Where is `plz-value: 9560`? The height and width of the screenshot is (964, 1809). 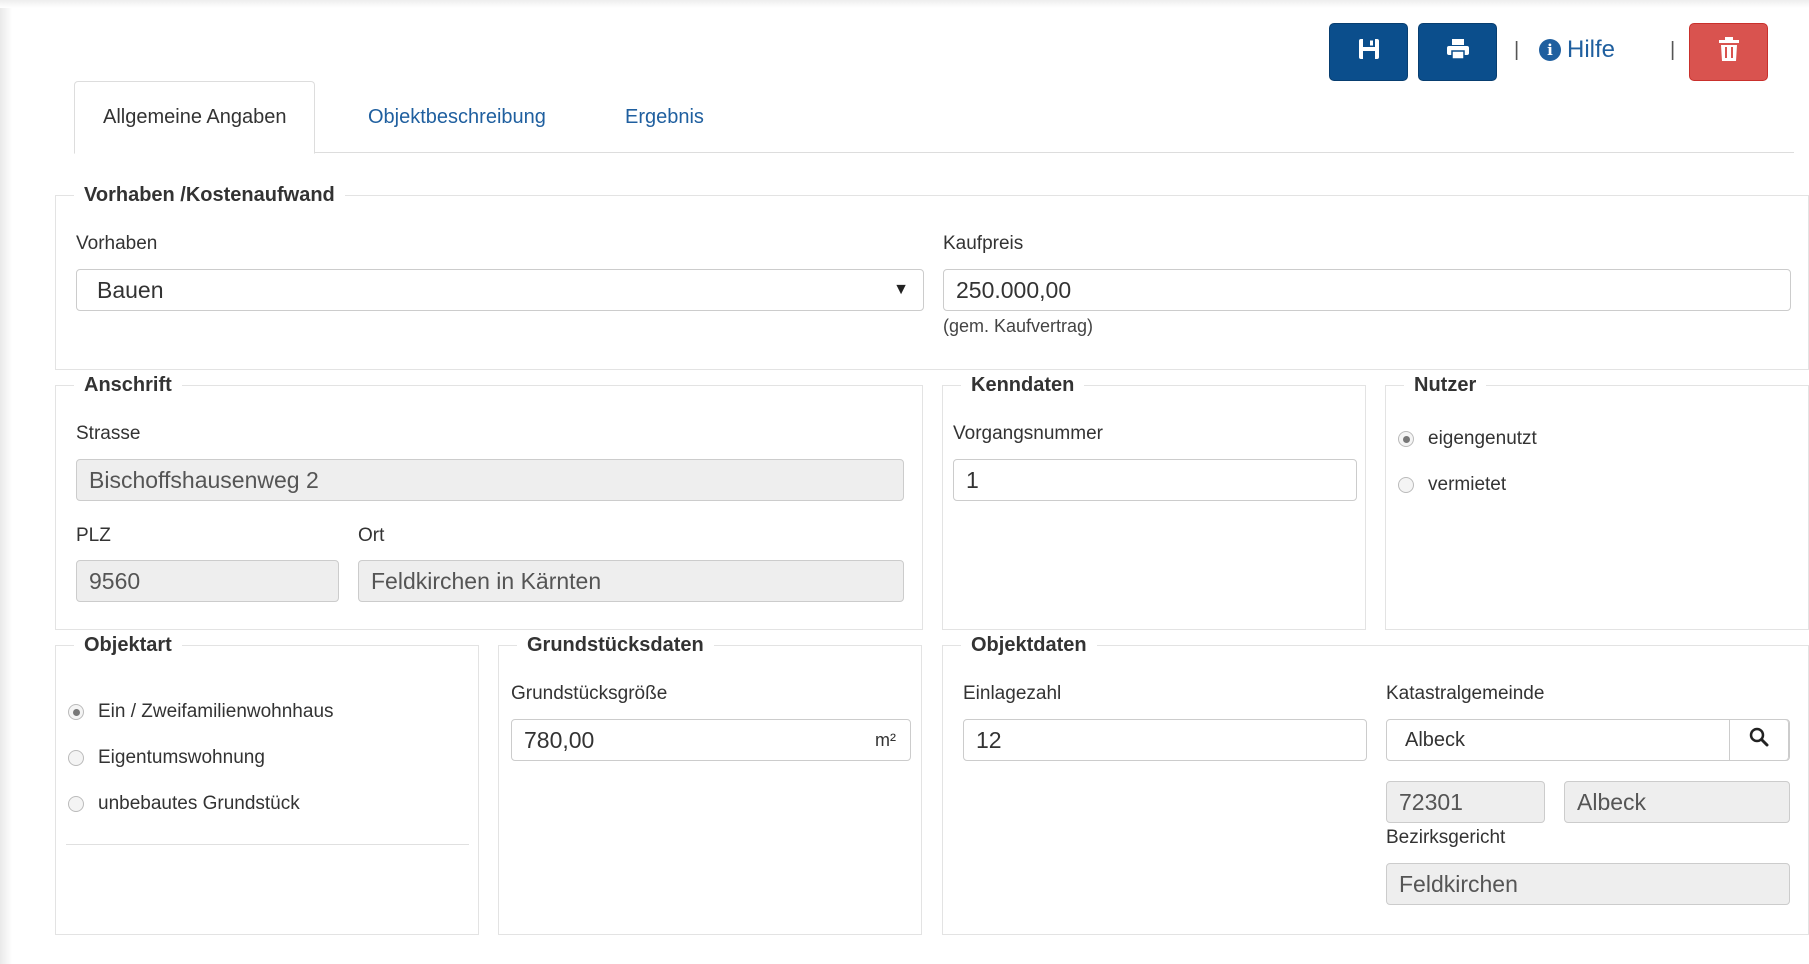
plz-value: 9560 is located at coordinates (115, 580).